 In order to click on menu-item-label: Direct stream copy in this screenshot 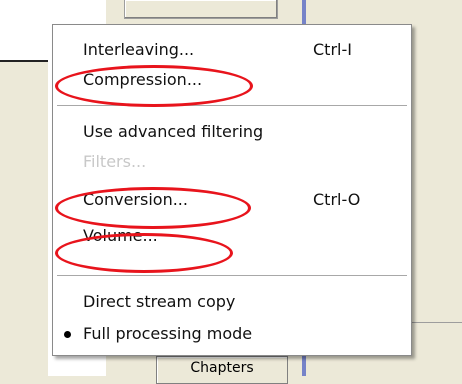, I will do `click(159, 301)`.